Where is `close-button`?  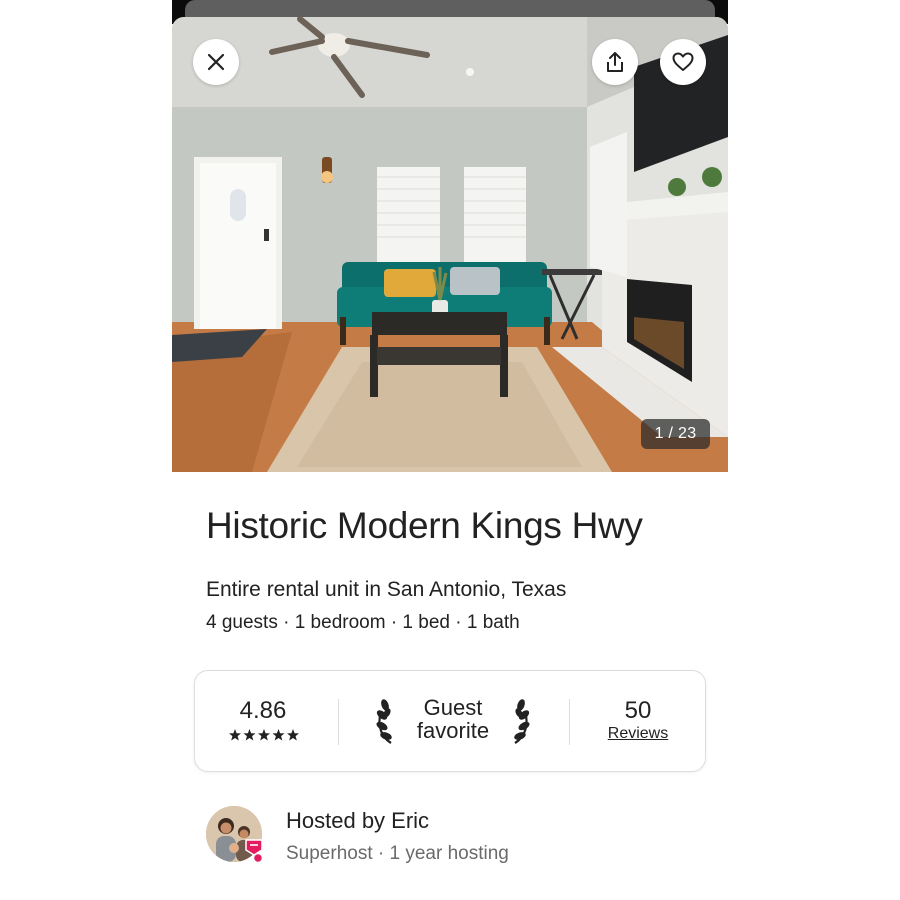 close-button is located at coordinates (216, 62).